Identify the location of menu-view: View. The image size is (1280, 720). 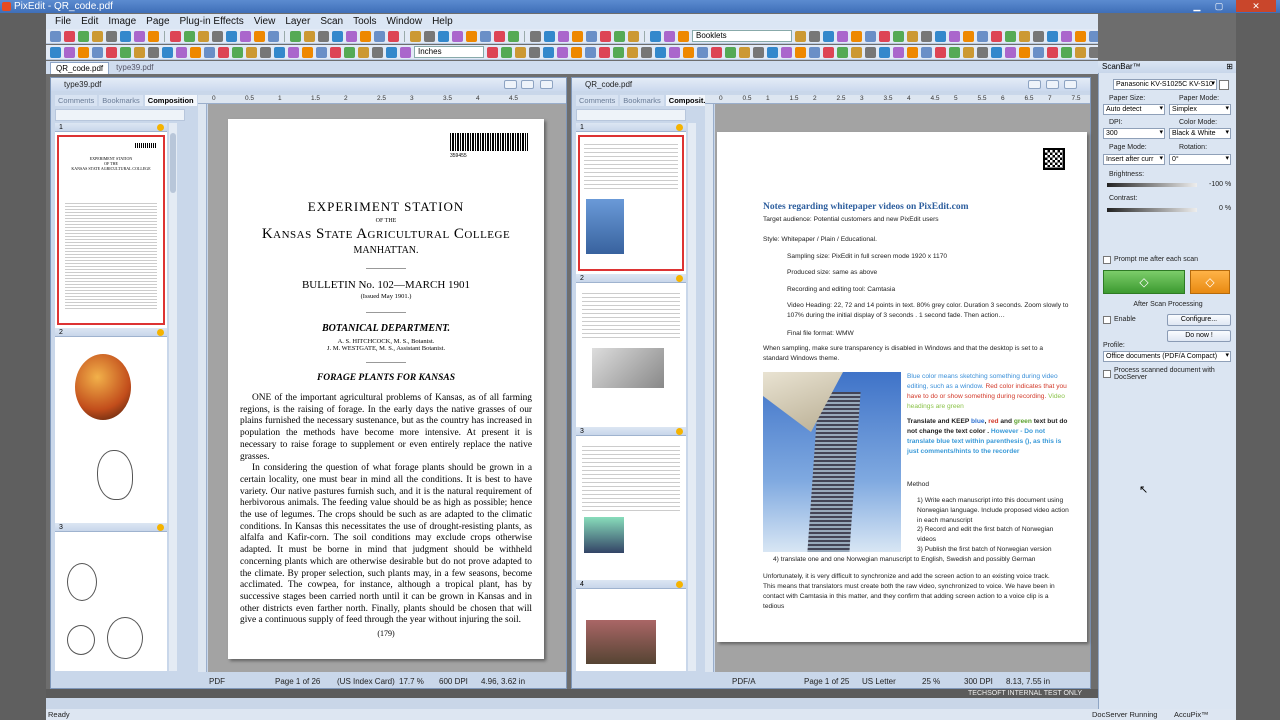
(265, 21).